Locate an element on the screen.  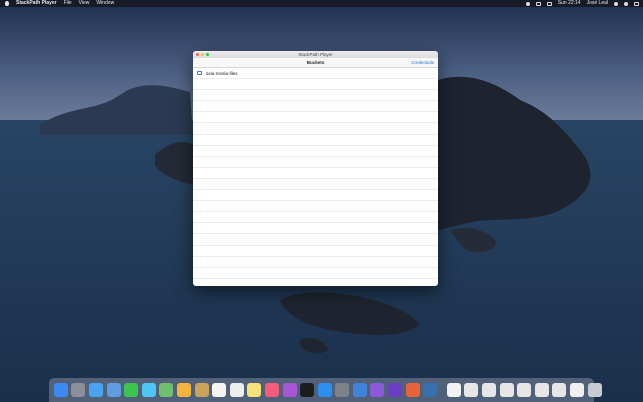
launchpad-icon is located at coordinates (78, 390).